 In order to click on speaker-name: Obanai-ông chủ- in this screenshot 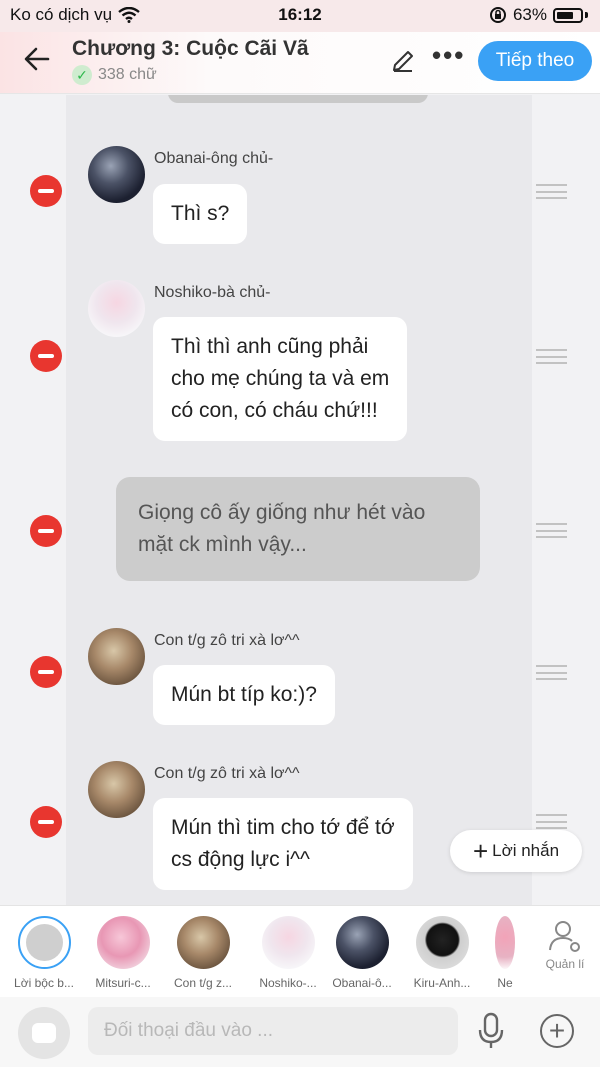, I will do `click(214, 158)`.